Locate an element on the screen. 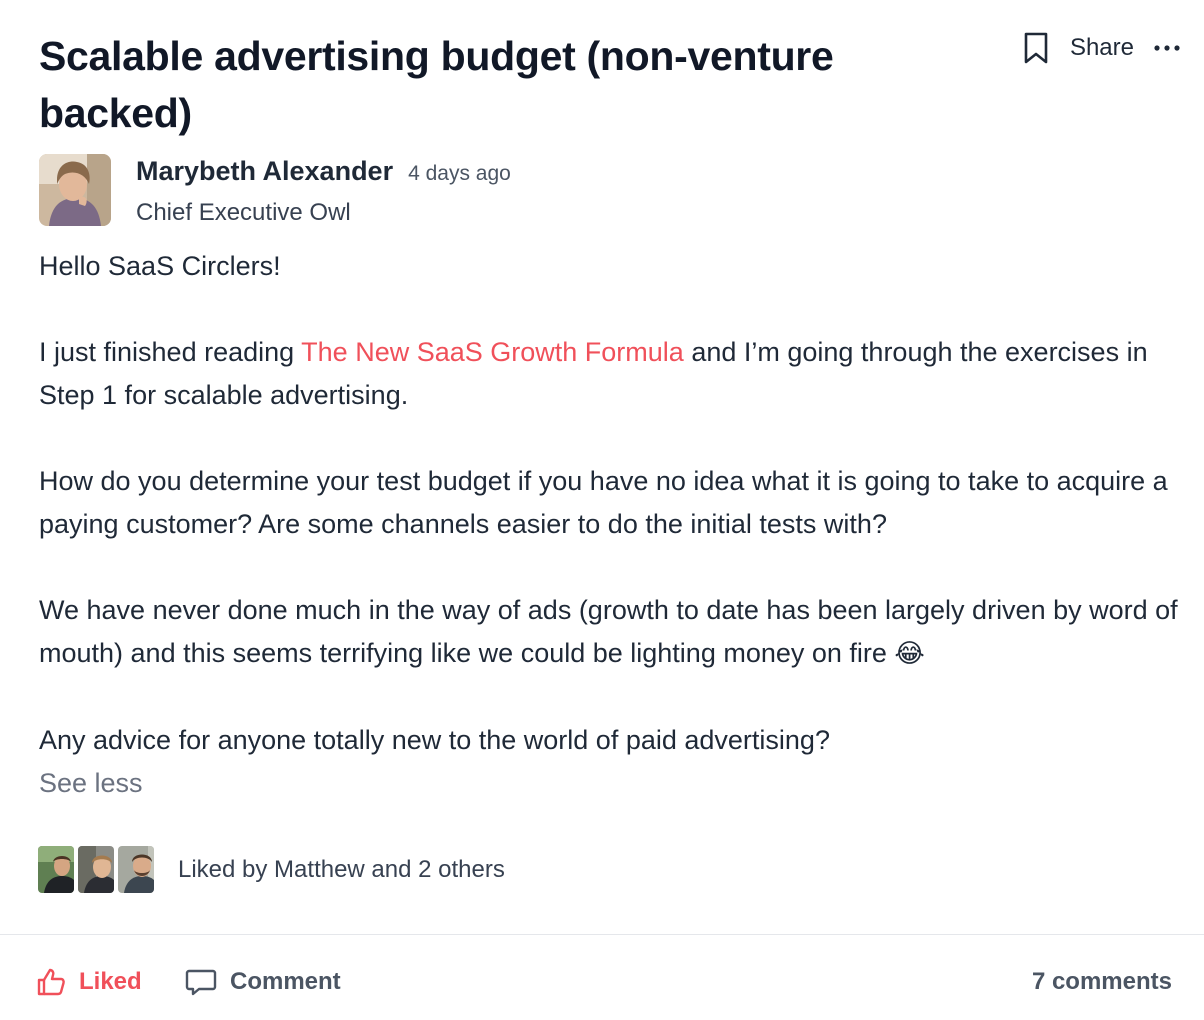 Image resolution: width=1204 pixels, height=1020 pixels. like-button: Liked is located at coordinates (89, 982).